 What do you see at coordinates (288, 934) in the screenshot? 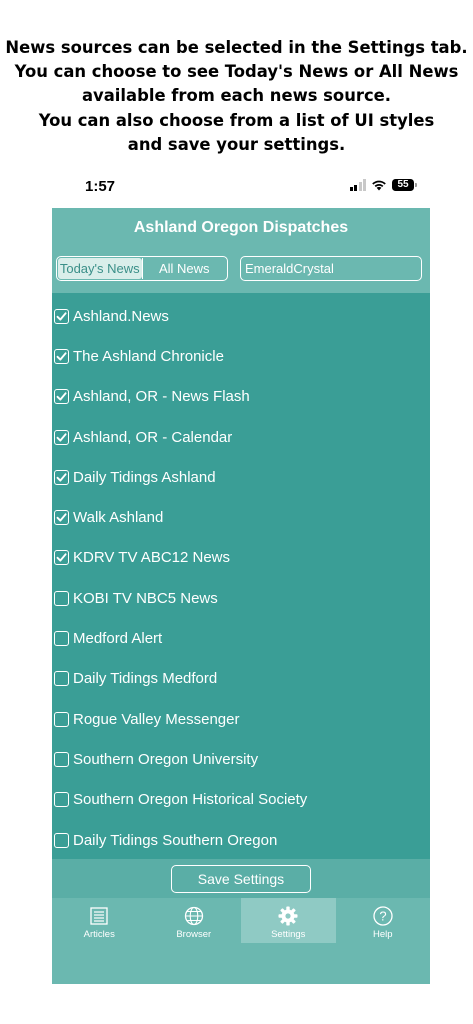
I see `tab-label: Settings` at bounding box center [288, 934].